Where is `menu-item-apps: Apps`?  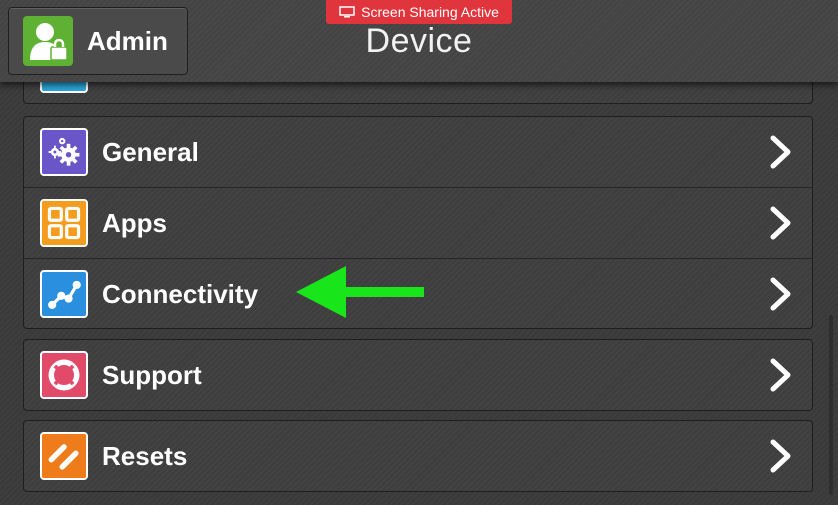
menu-item-apps: Apps is located at coordinates (418, 222).